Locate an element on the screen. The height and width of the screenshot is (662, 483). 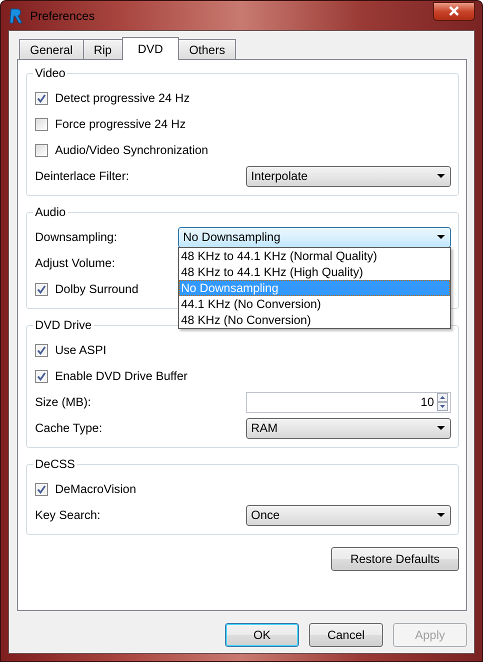
field-label: Cache Type: is located at coordinates (69, 428).